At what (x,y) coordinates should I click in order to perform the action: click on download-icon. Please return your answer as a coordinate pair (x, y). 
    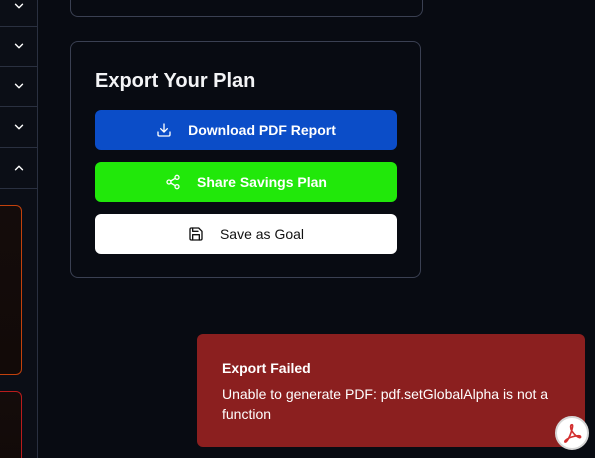
    Looking at the image, I should click on (164, 130).